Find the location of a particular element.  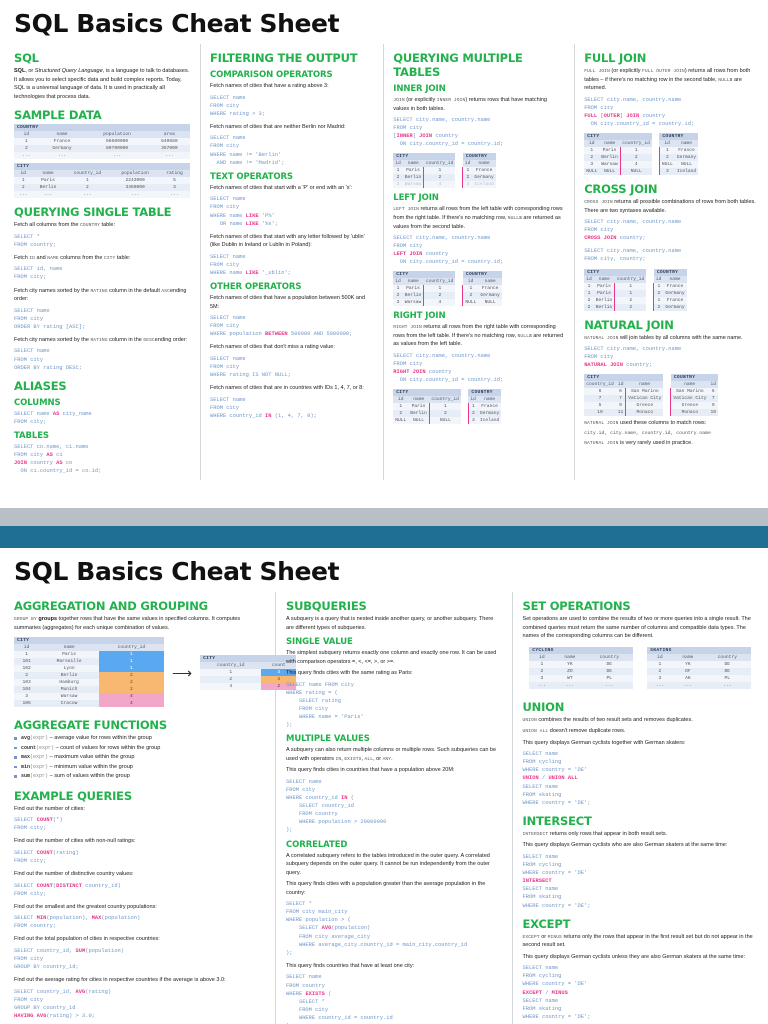

subsection-correlated: CORRELATED is located at coordinates (317, 844).